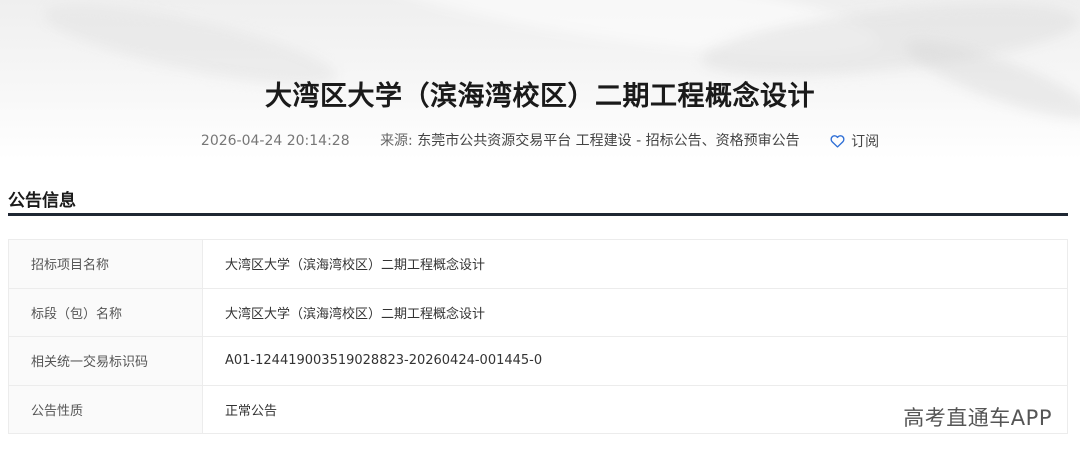 This screenshot has width=1080, height=456. What do you see at coordinates (42, 201) in the screenshot?
I see `section-title: 公告信息` at bounding box center [42, 201].